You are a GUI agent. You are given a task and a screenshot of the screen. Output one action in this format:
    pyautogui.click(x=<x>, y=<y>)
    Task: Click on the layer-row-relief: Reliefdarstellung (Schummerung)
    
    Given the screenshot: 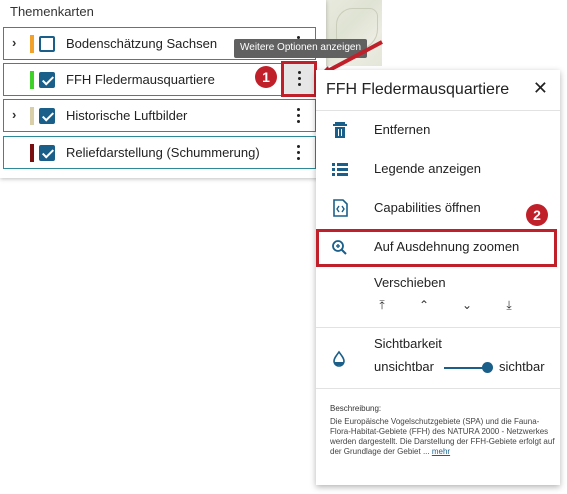 What is the action you would take?
    pyautogui.click(x=159, y=152)
    